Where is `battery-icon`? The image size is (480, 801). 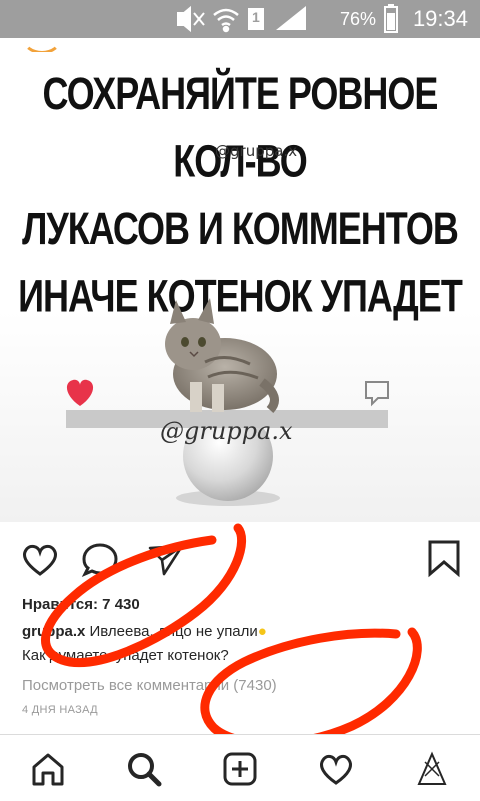
battery-icon is located at coordinates (391, 18).